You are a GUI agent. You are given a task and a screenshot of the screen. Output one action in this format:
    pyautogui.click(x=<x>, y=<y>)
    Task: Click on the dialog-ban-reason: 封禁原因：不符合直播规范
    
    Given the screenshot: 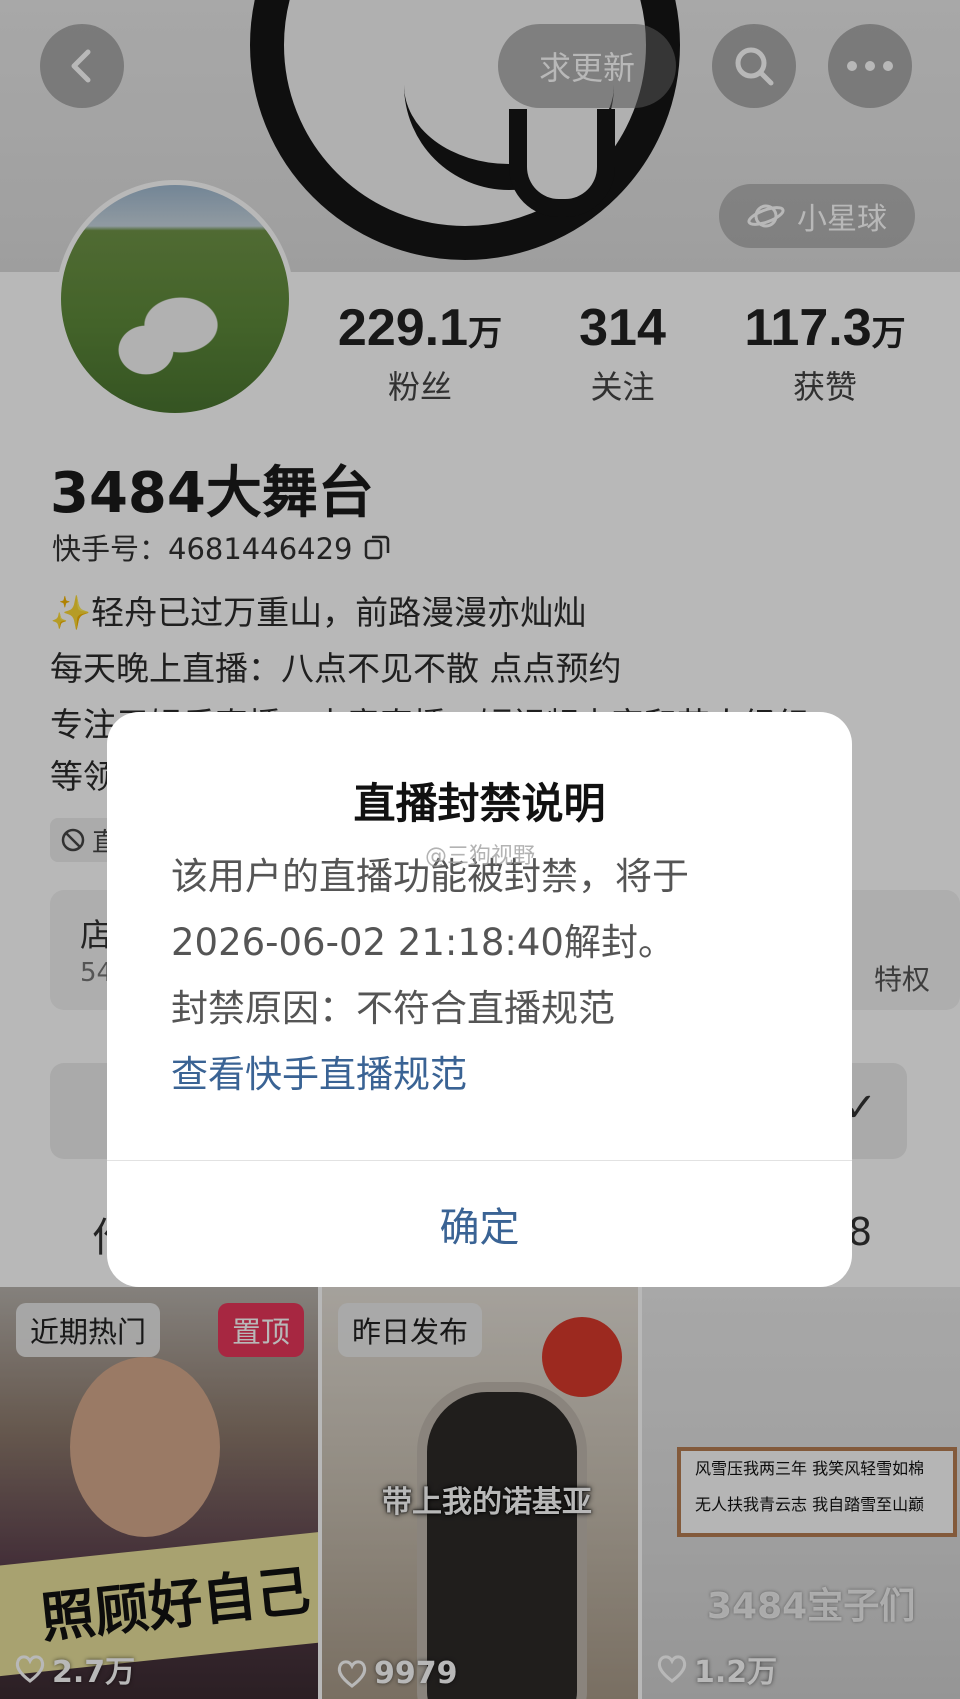 What is the action you would take?
    pyautogui.click(x=393, y=1008)
    